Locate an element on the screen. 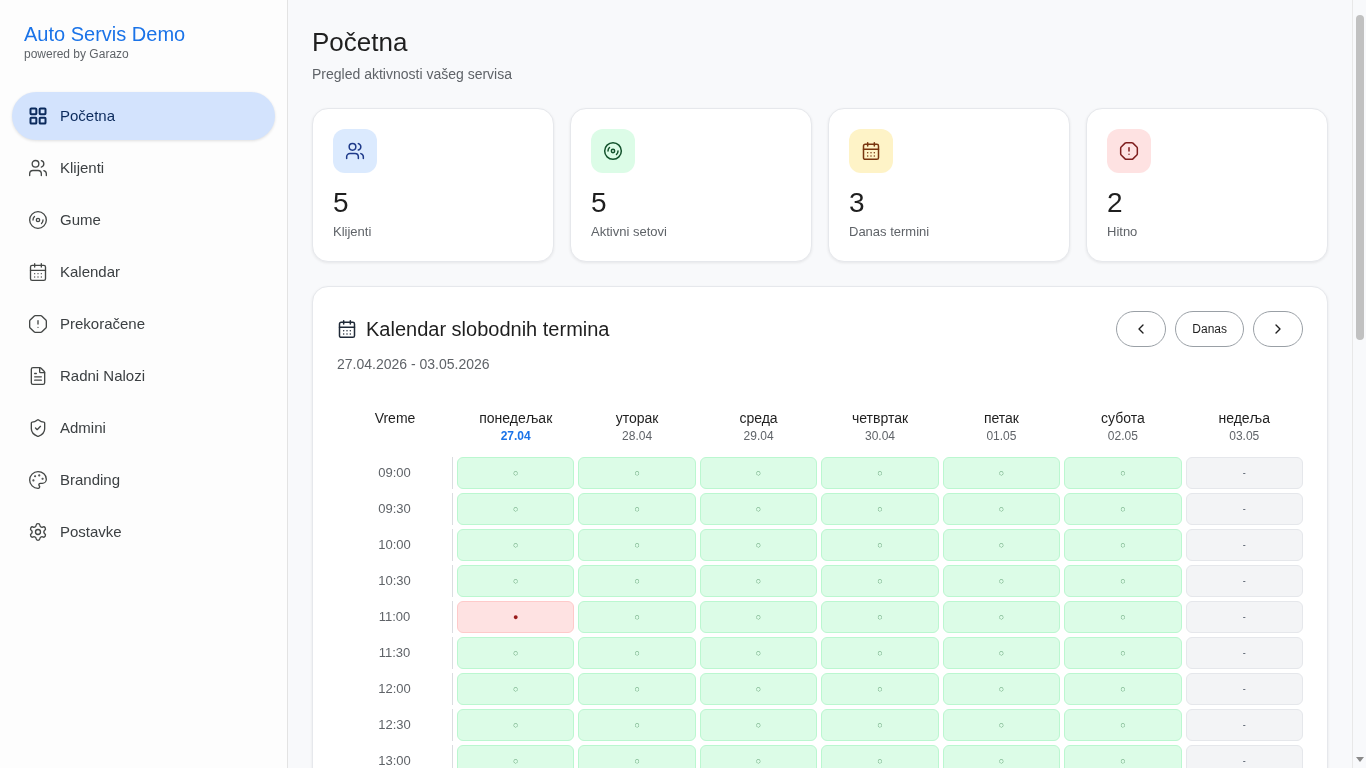 This screenshot has width=1366, height=768. page-title: Početna is located at coordinates (360, 42).